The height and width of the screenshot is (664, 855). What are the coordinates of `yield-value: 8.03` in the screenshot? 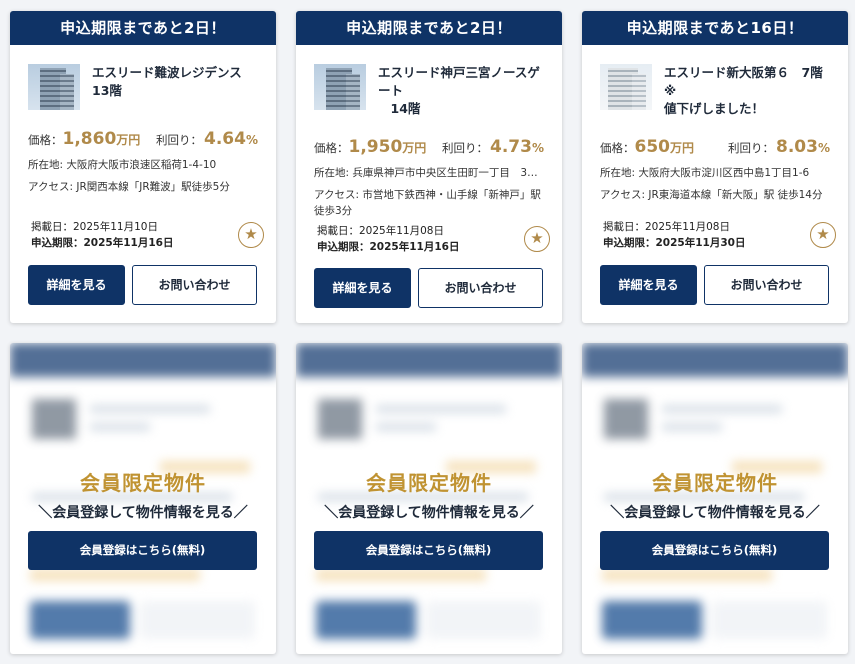 It's located at (797, 147).